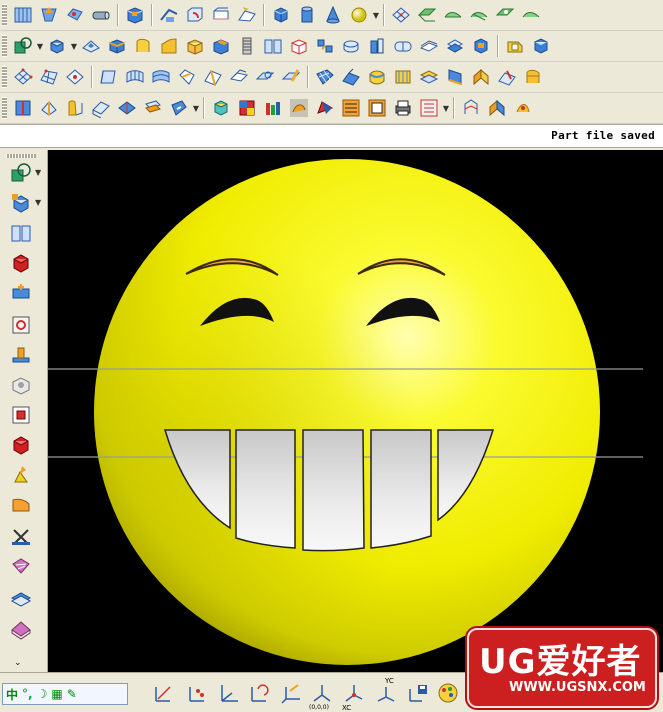  I want to click on export-icon, so click(377, 108).